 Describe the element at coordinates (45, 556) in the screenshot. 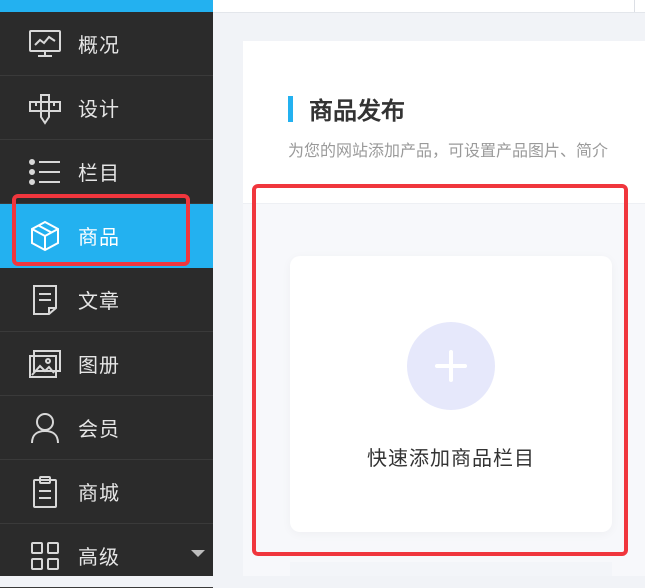

I see `grid-icon` at that location.